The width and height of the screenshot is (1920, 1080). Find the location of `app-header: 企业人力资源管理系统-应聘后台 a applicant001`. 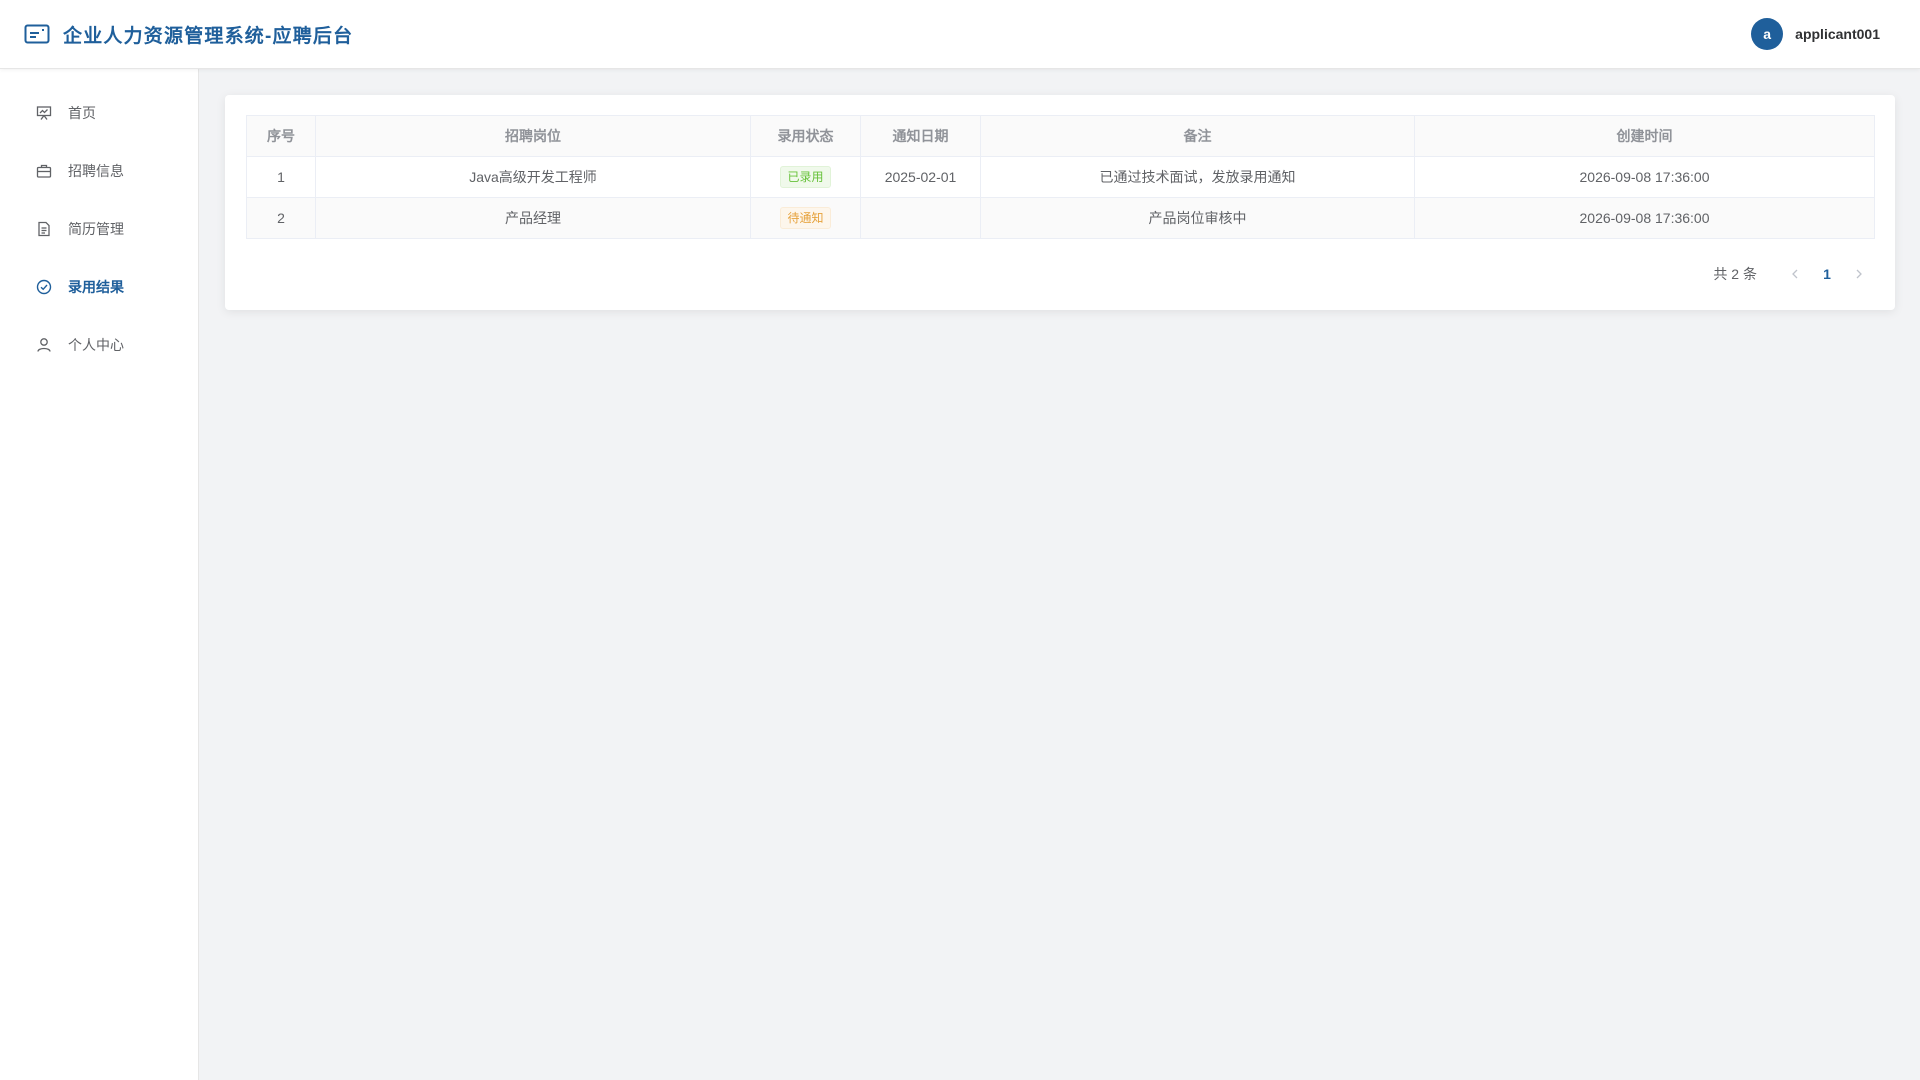

app-header: 企业人力资源管理系统-应聘后台 a applicant001 is located at coordinates (960, 34).